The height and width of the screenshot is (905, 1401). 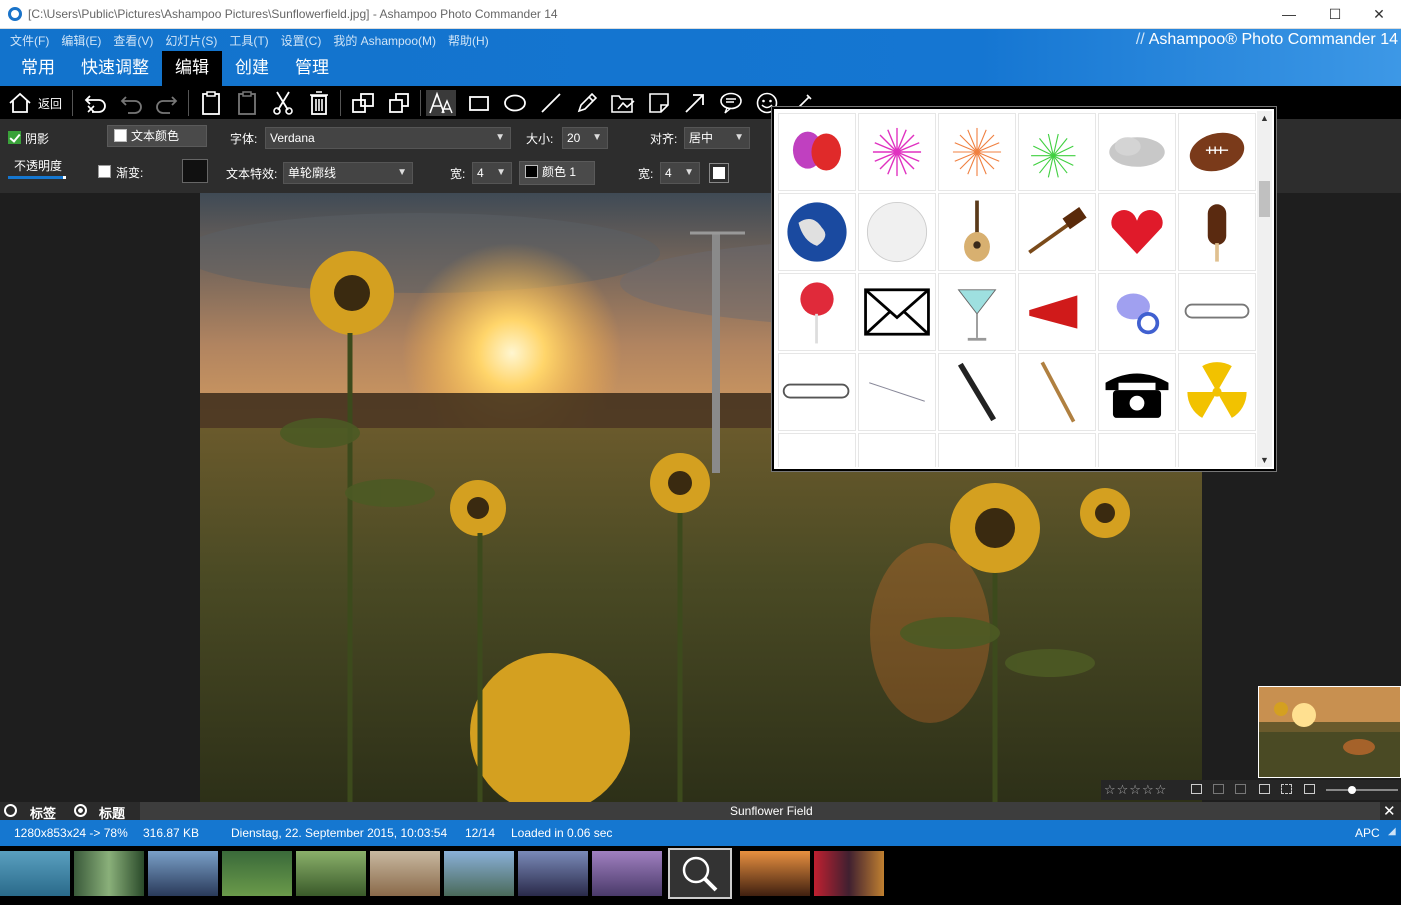 What do you see at coordinates (1137, 152) in the screenshot?
I see `clipart-cloud` at bounding box center [1137, 152].